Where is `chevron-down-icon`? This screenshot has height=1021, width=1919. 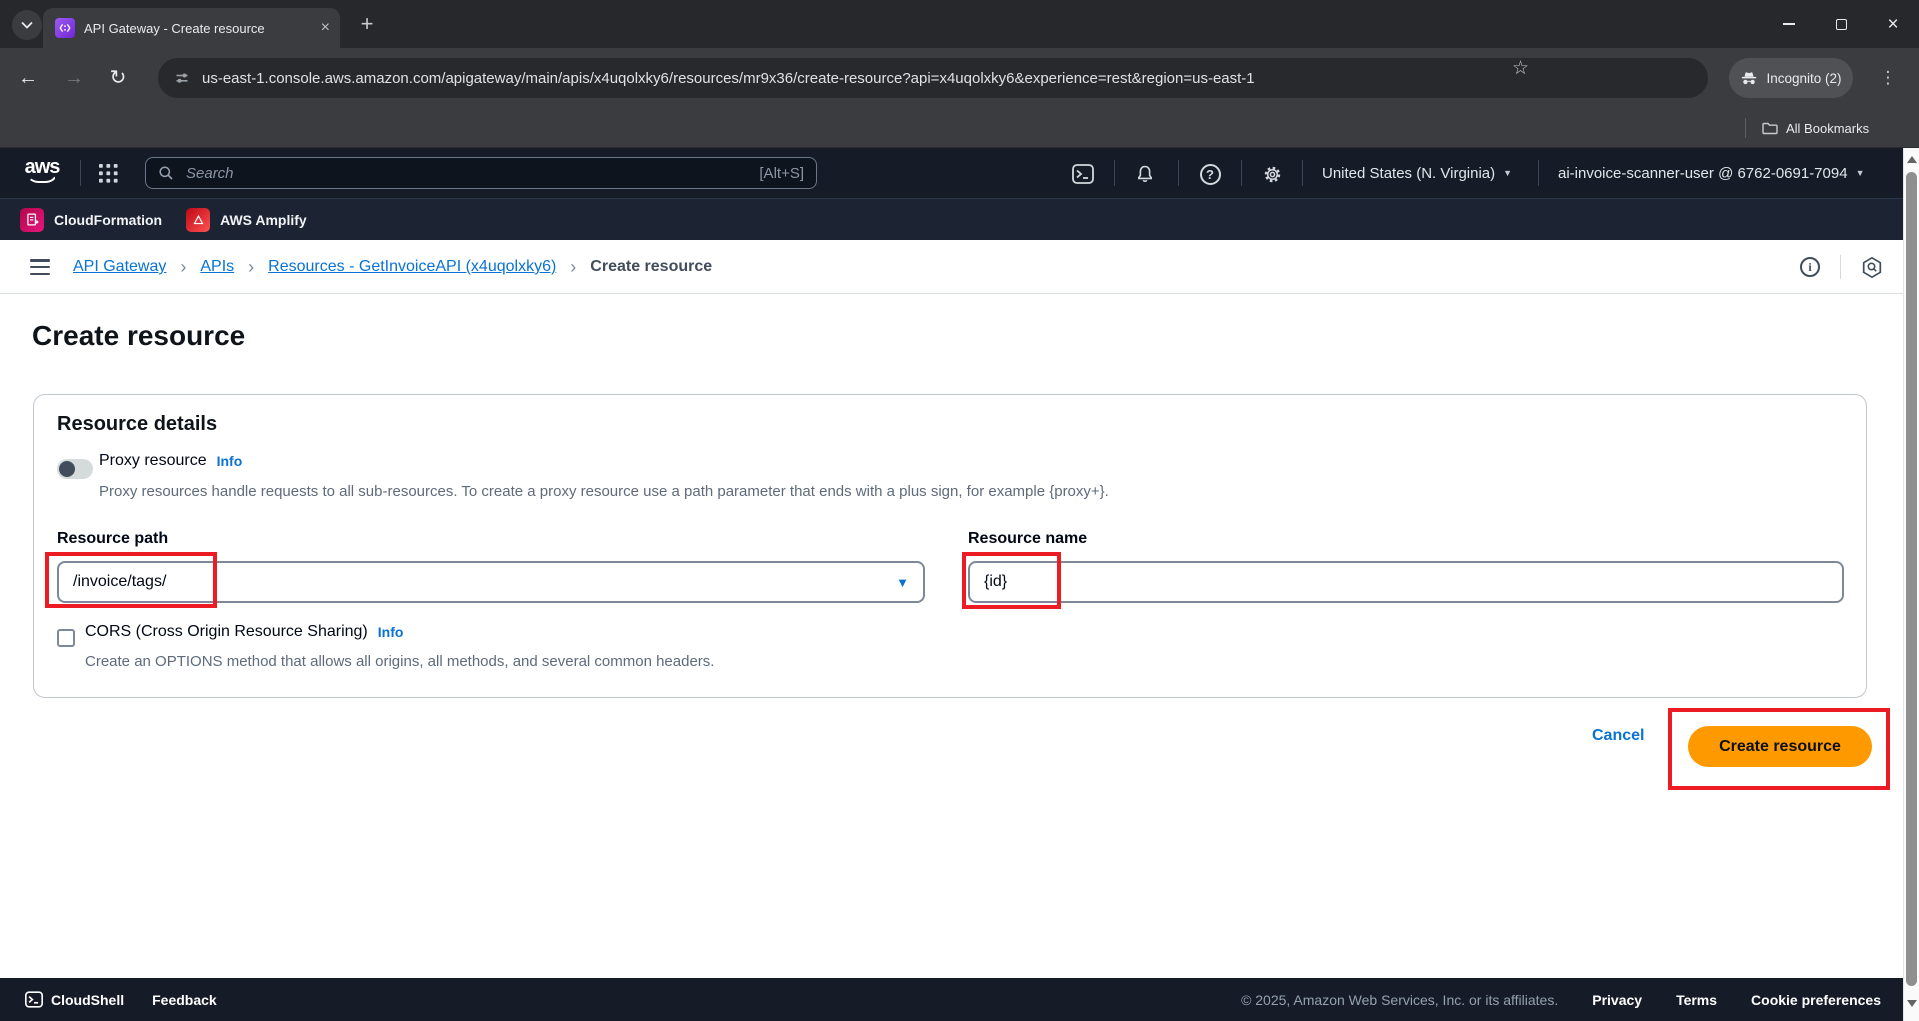 chevron-down-icon is located at coordinates (27, 25).